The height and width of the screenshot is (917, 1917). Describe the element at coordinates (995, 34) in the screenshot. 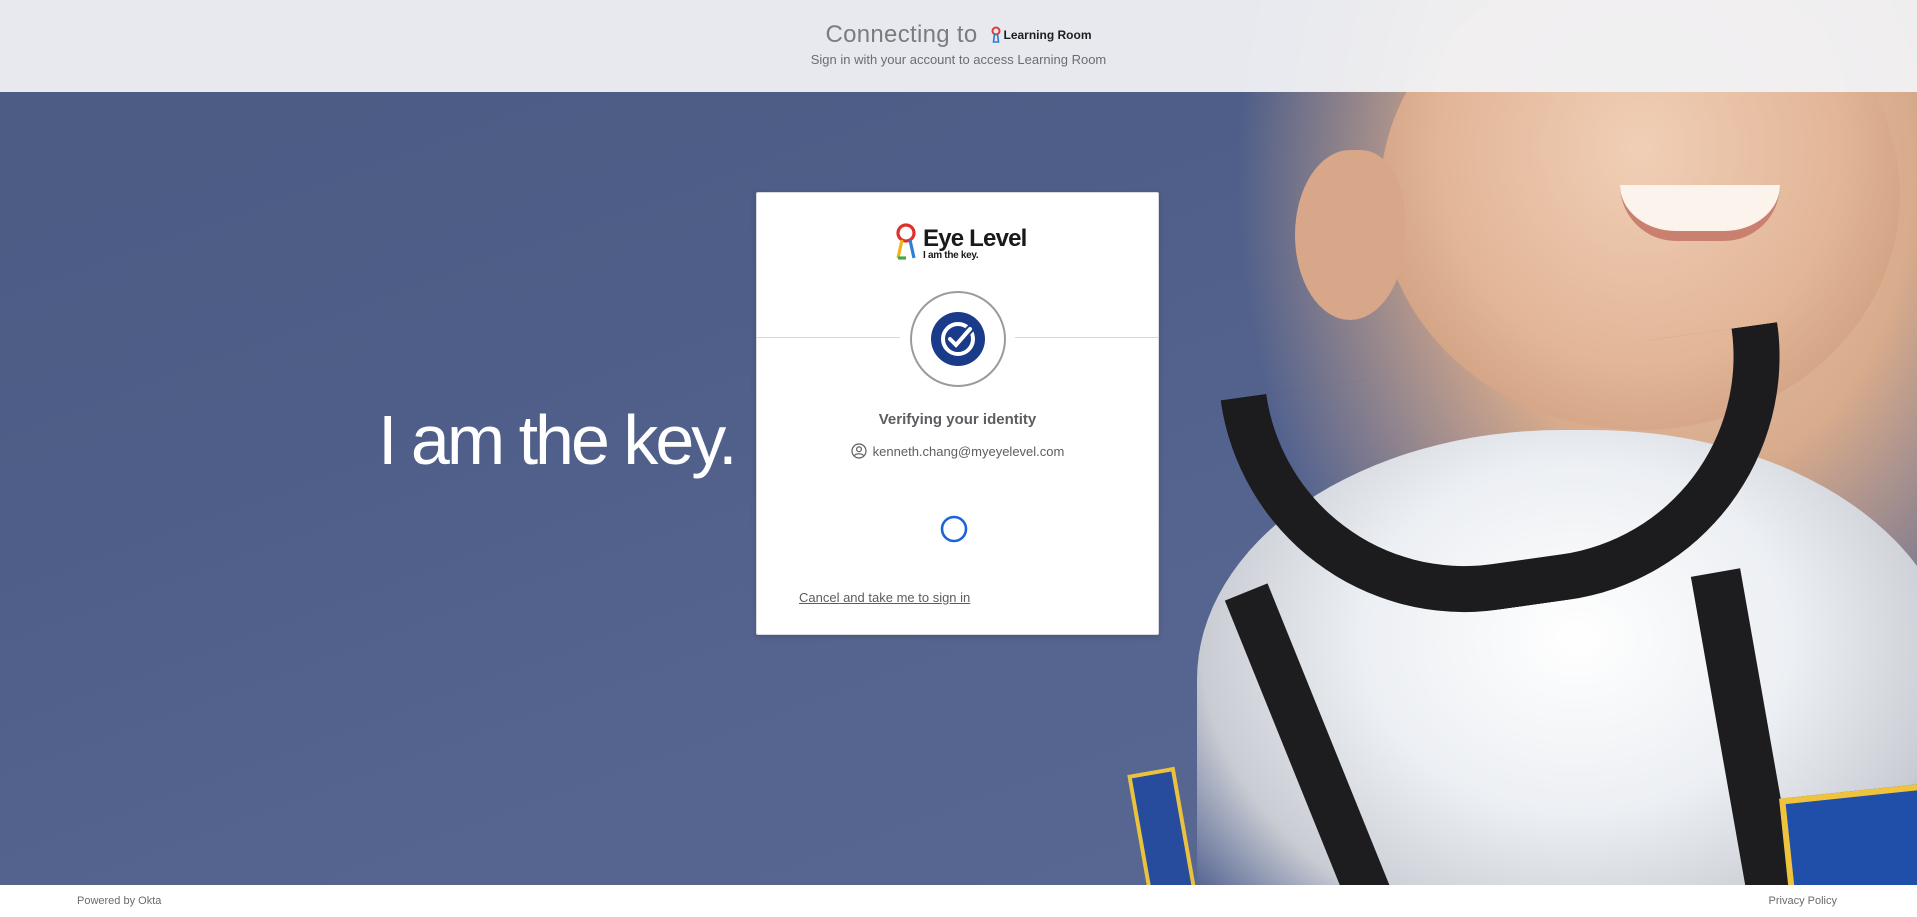

I see `key-logo-icon` at that location.